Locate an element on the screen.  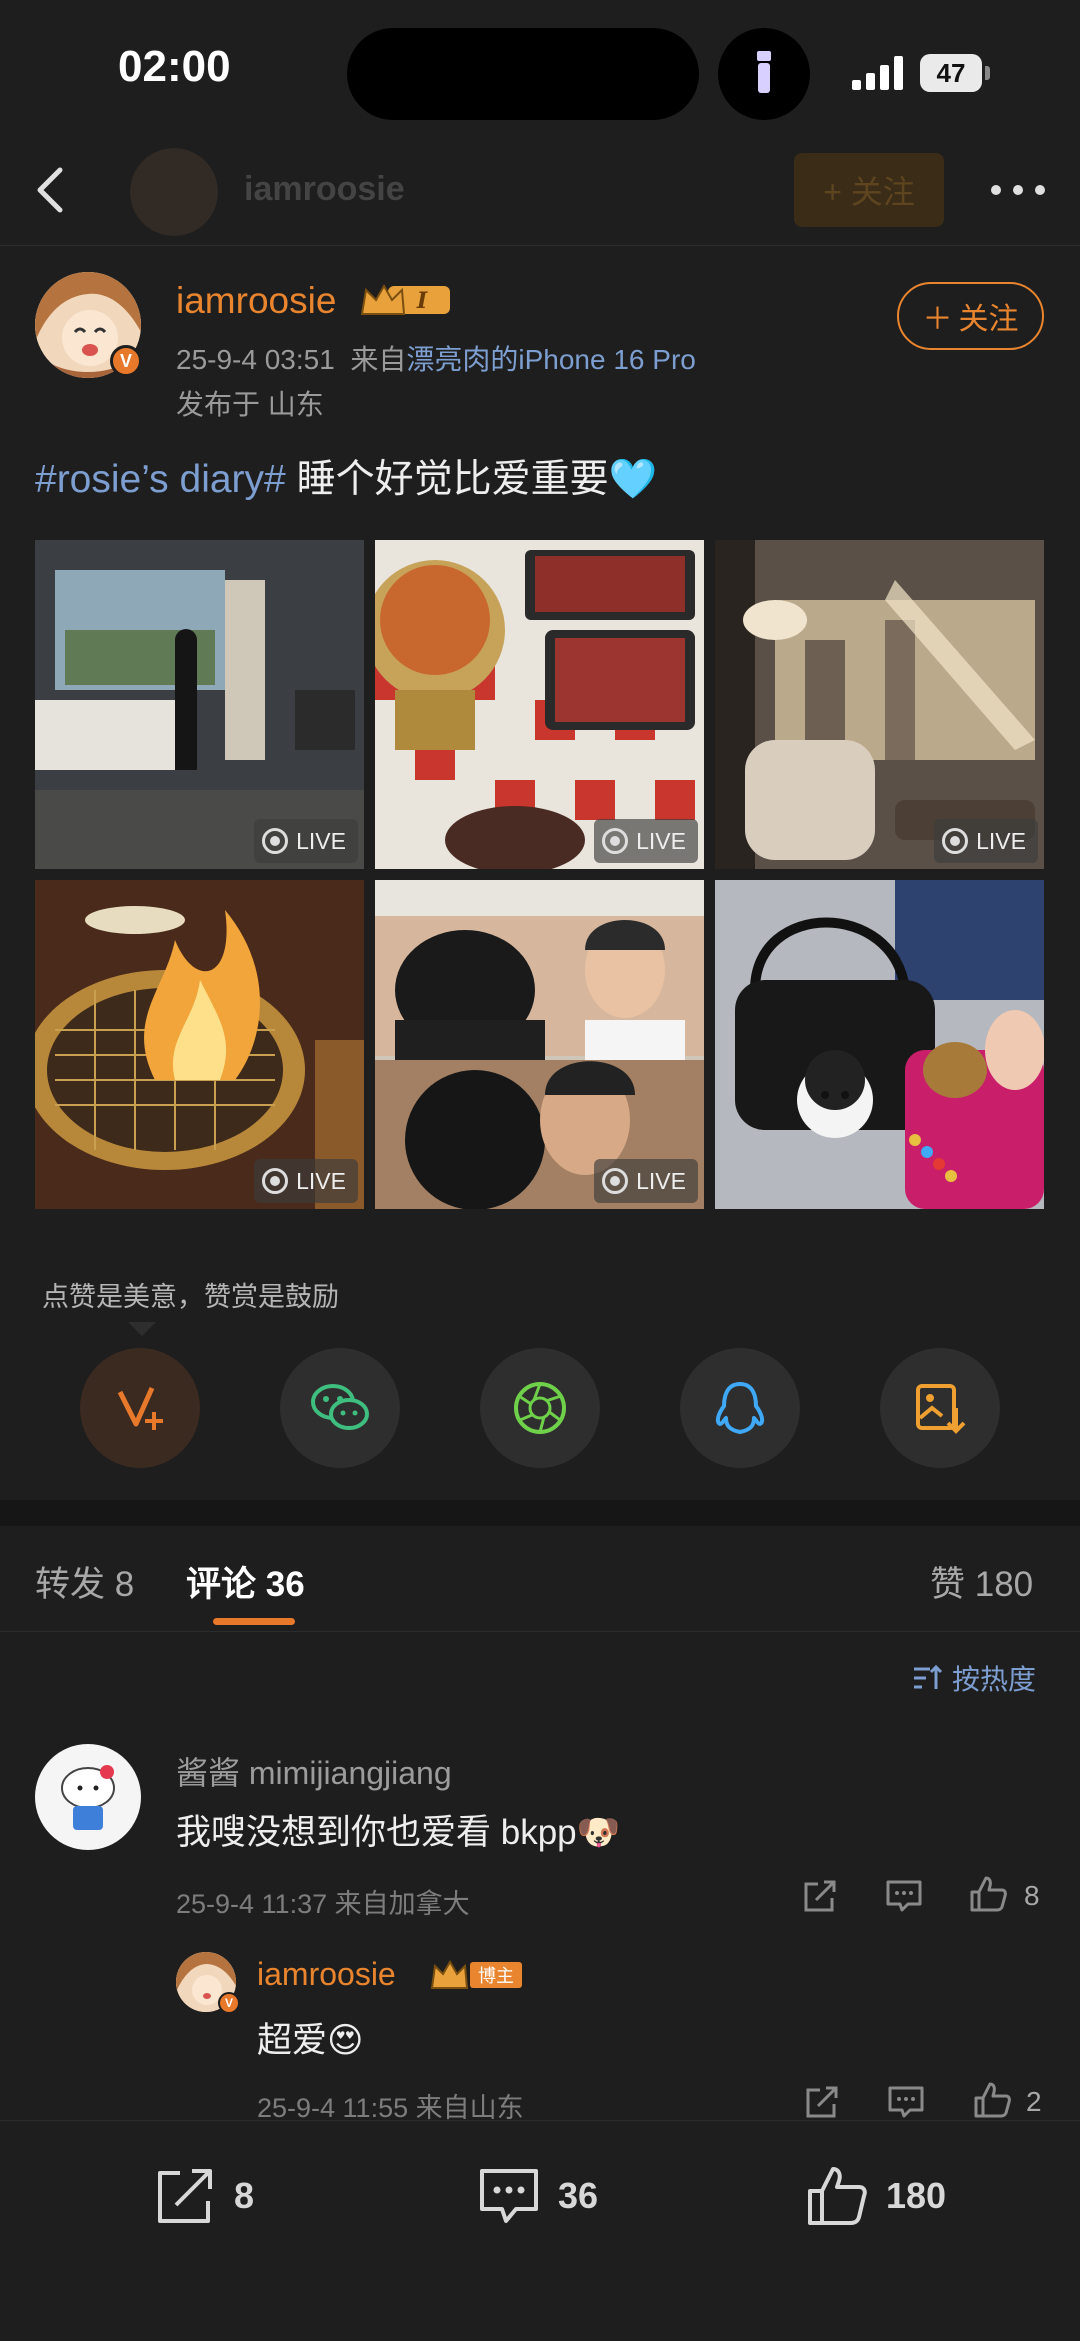
follow-label: 关注 is located at coordinates (988, 319).